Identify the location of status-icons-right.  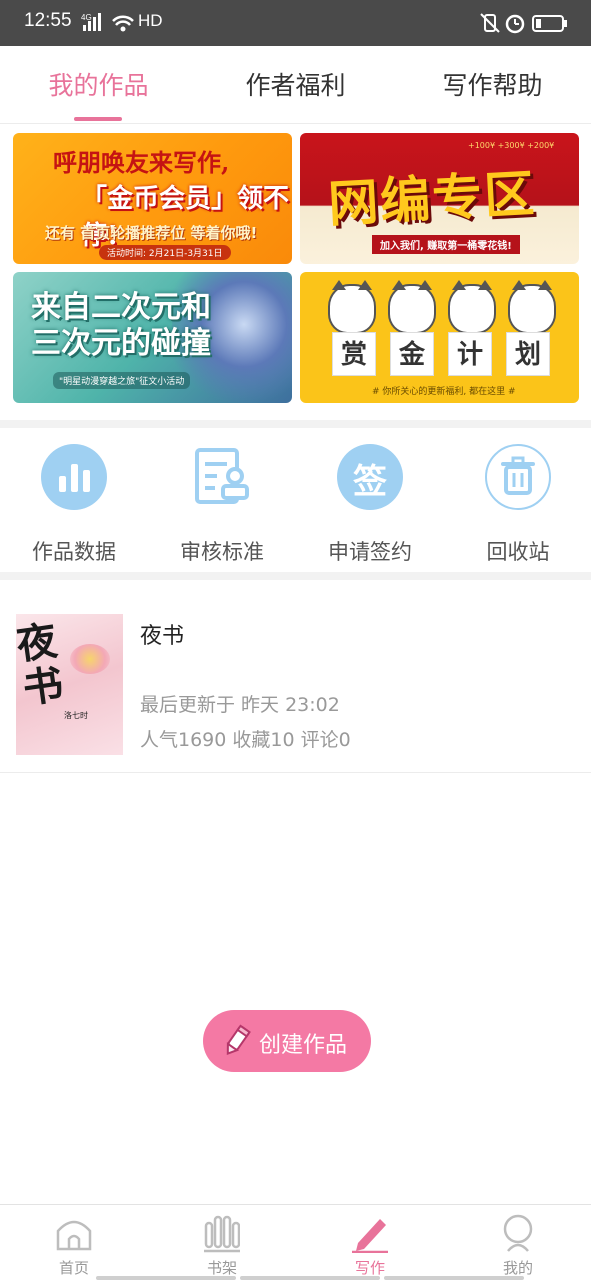
(523, 23).